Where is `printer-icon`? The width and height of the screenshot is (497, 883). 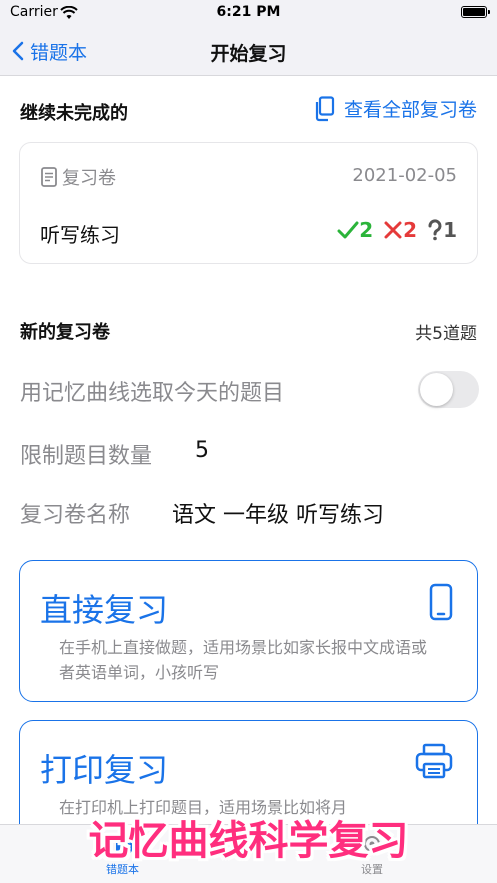
printer-icon is located at coordinates (434, 763).